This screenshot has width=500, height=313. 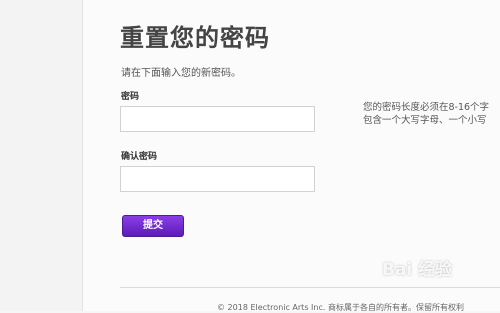 What do you see at coordinates (426, 107) in the screenshot?
I see `hint-line-1: 您的密码长度必须在8-16个字` at bounding box center [426, 107].